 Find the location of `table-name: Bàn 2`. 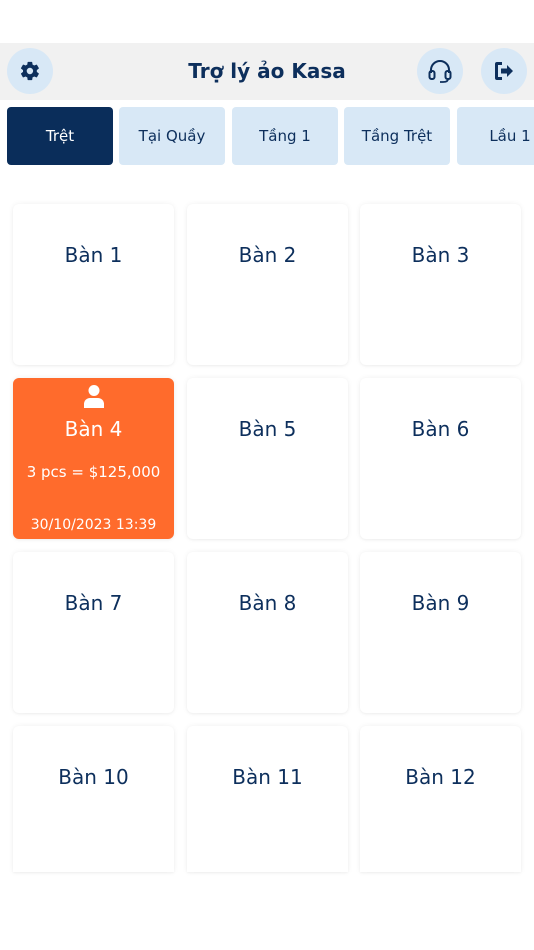

table-name: Bàn 2 is located at coordinates (267, 255).